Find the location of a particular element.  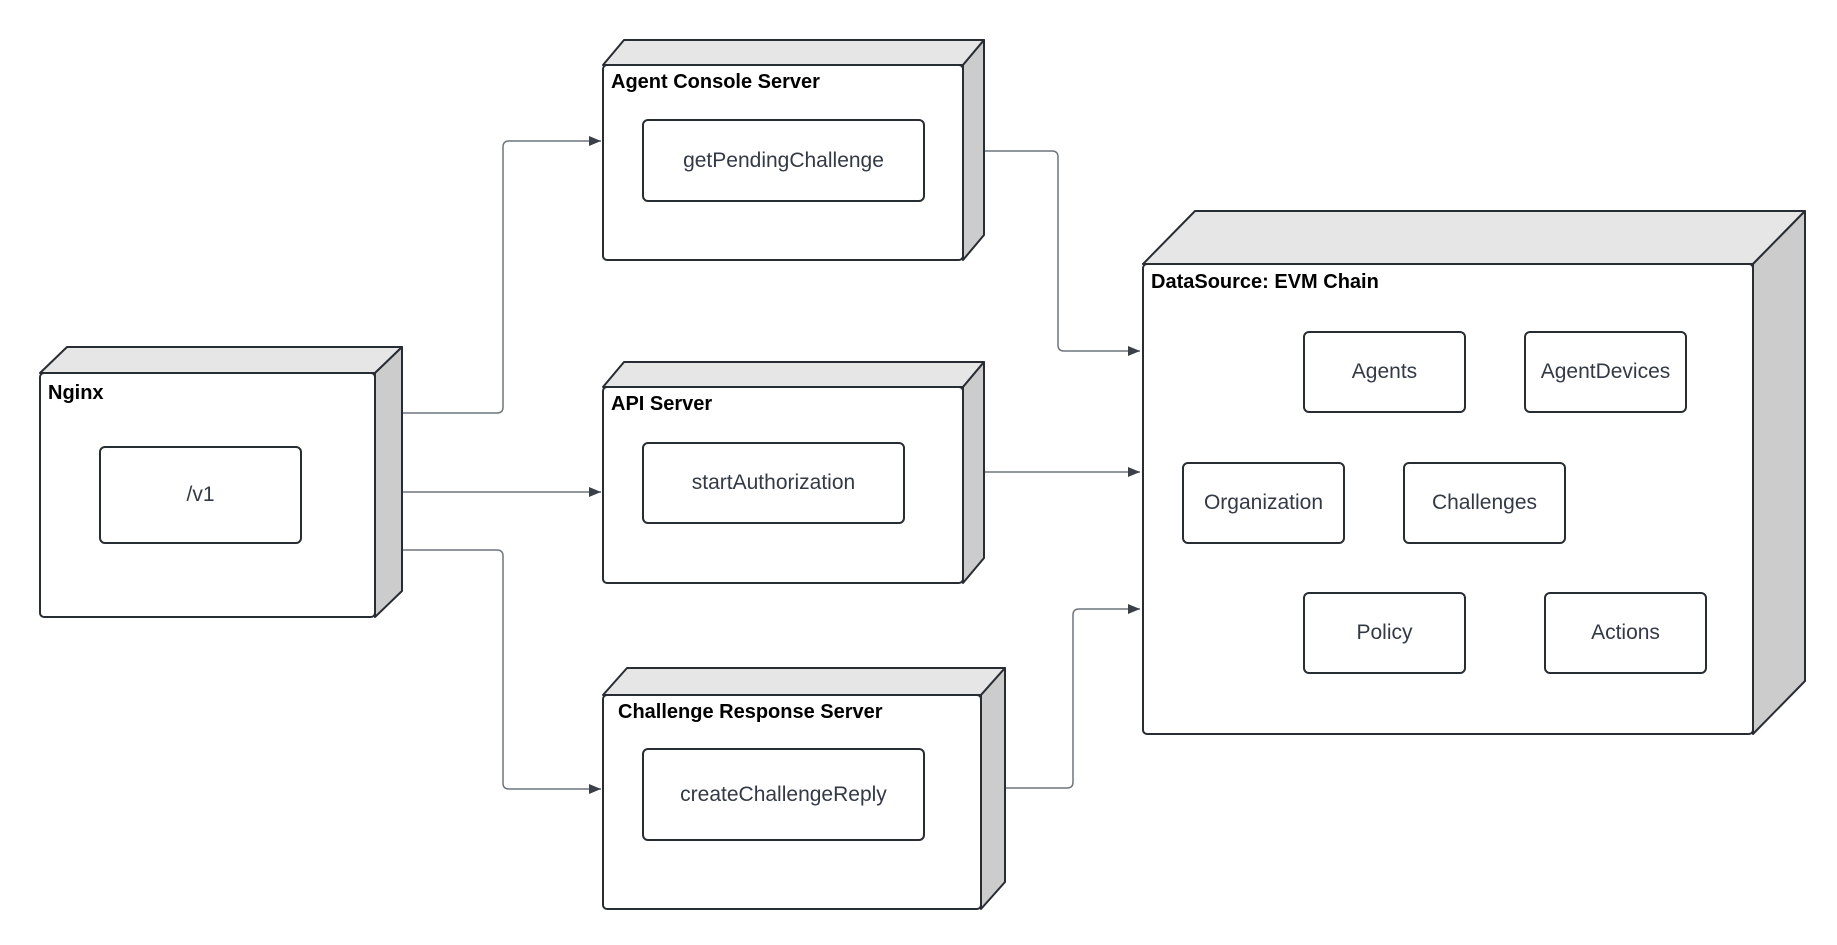

component-label: createChallengeReply is located at coordinates (783, 794).